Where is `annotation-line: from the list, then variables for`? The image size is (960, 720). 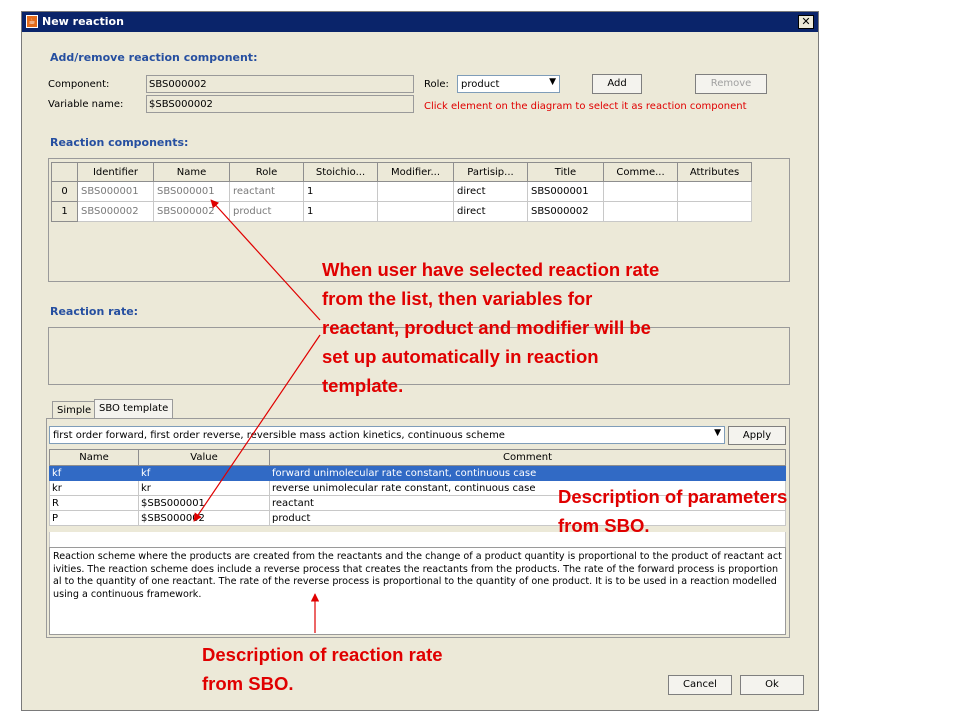 annotation-line: from the list, then variables for is located at coordinates (457, 298).